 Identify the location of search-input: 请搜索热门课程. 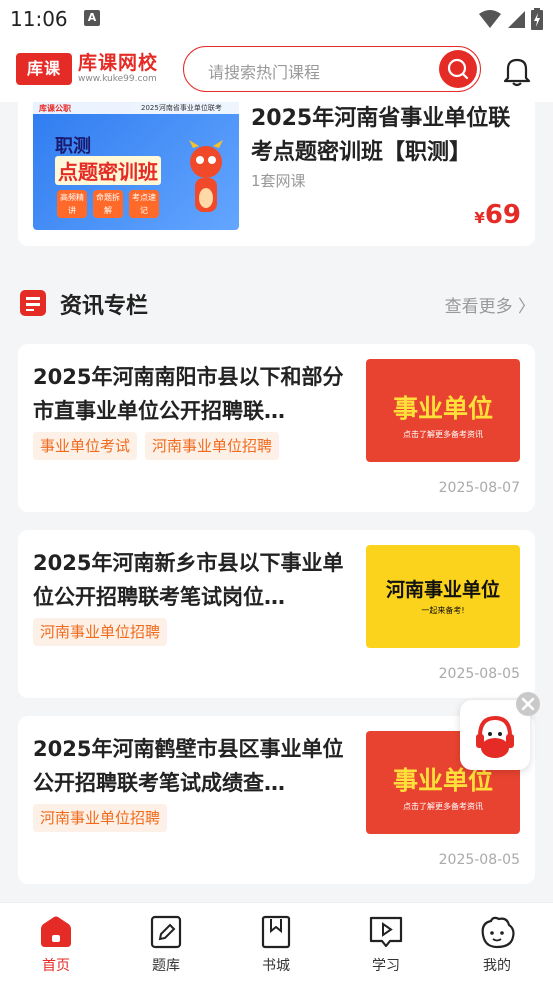
(332, 69).